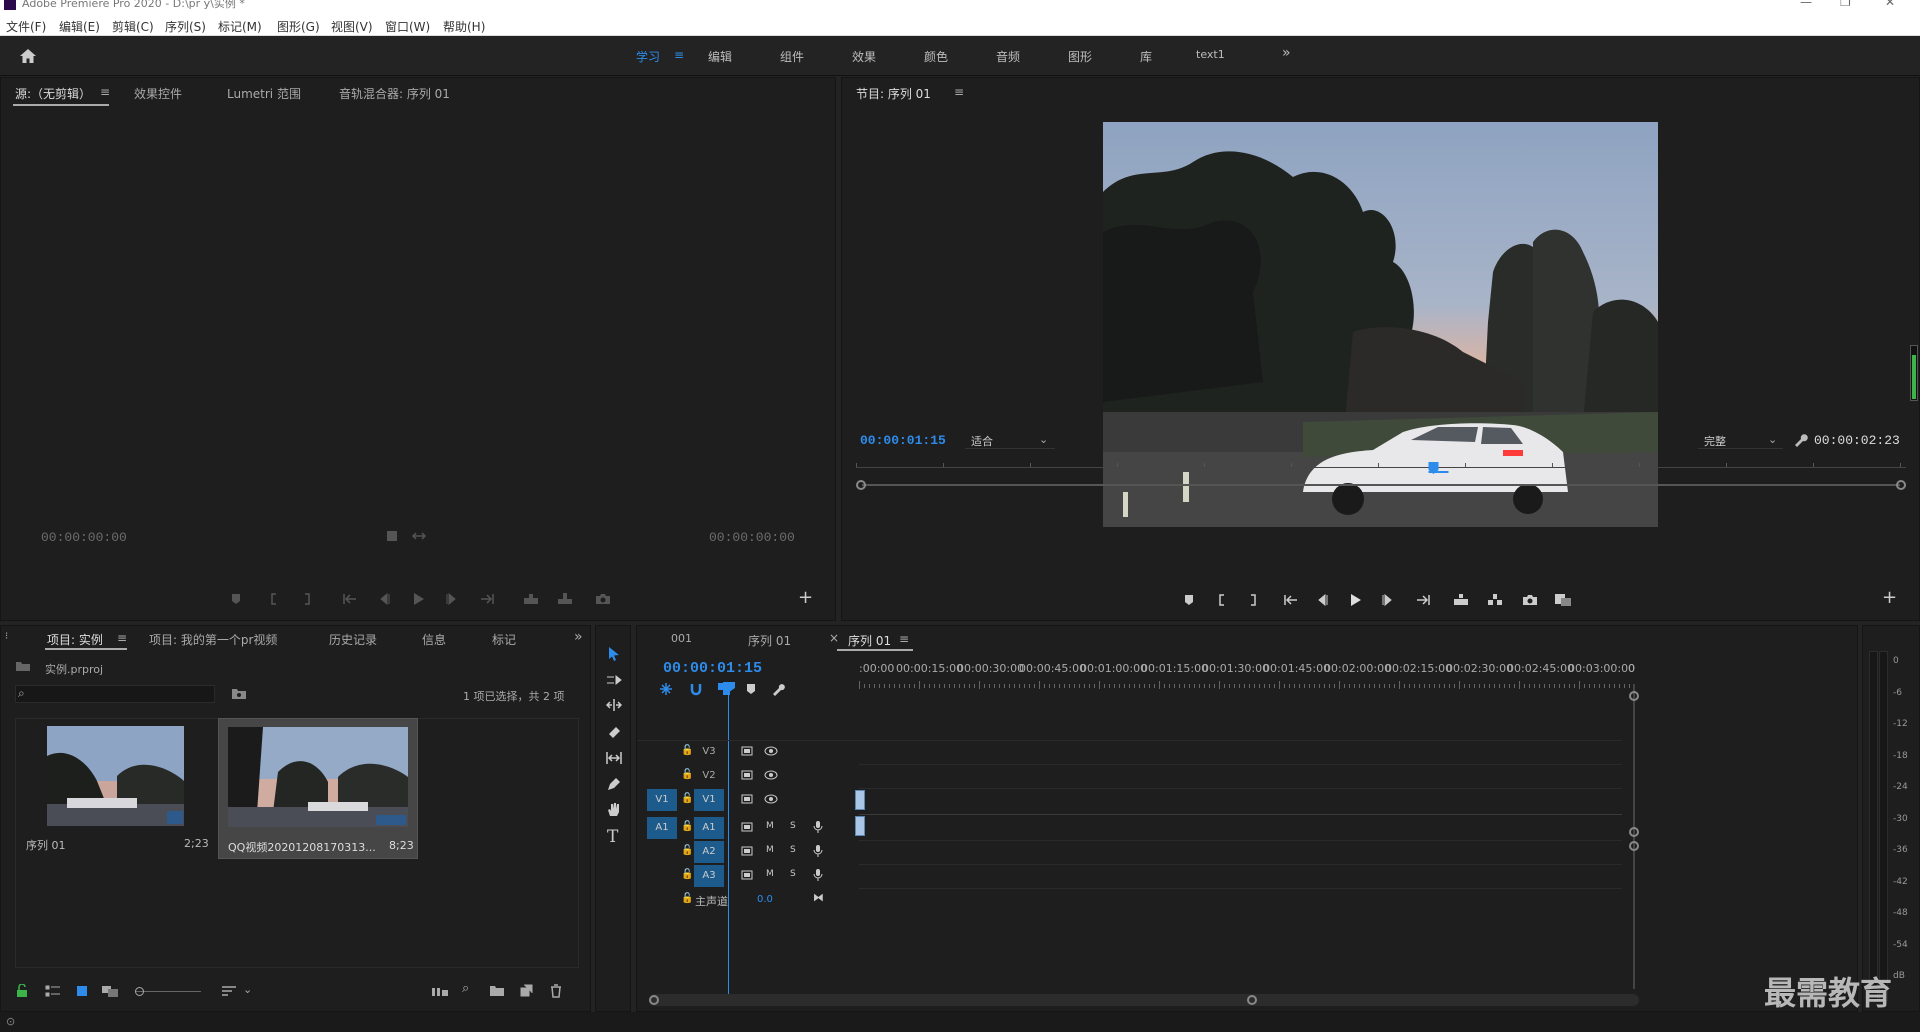 This screenshot has width=1920, height=1032. Describe the element at coordinates (392, 536) in the screenshot. I see `source-settings-icon` at that location.